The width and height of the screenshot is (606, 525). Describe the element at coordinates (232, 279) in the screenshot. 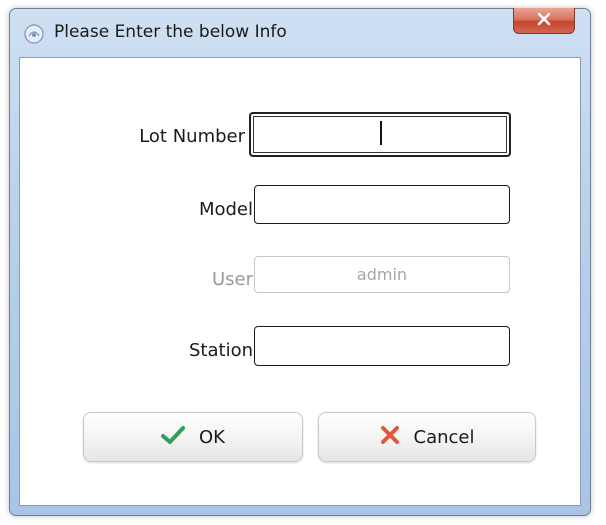

I see `user-label: User` at that location.